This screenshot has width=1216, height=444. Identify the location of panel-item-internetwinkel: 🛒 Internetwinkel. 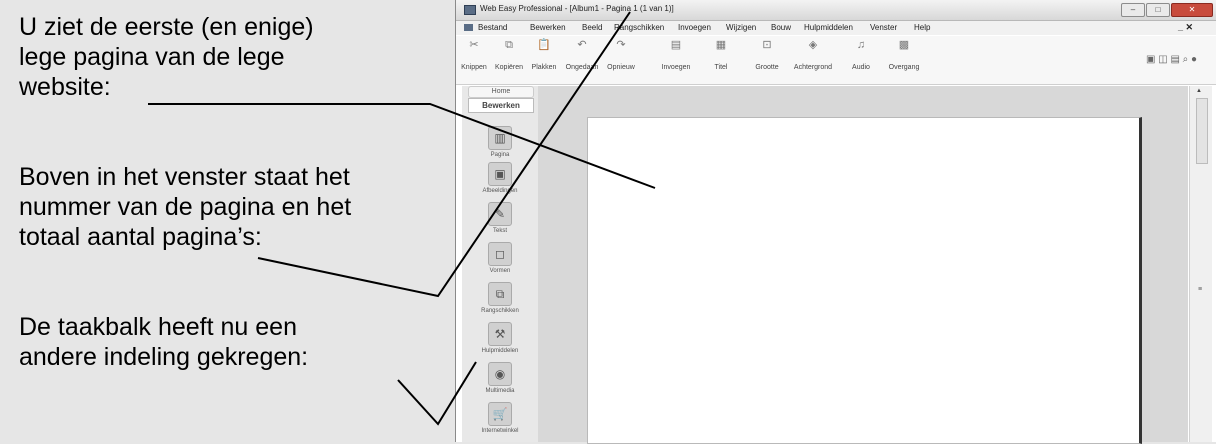
(500, 418).